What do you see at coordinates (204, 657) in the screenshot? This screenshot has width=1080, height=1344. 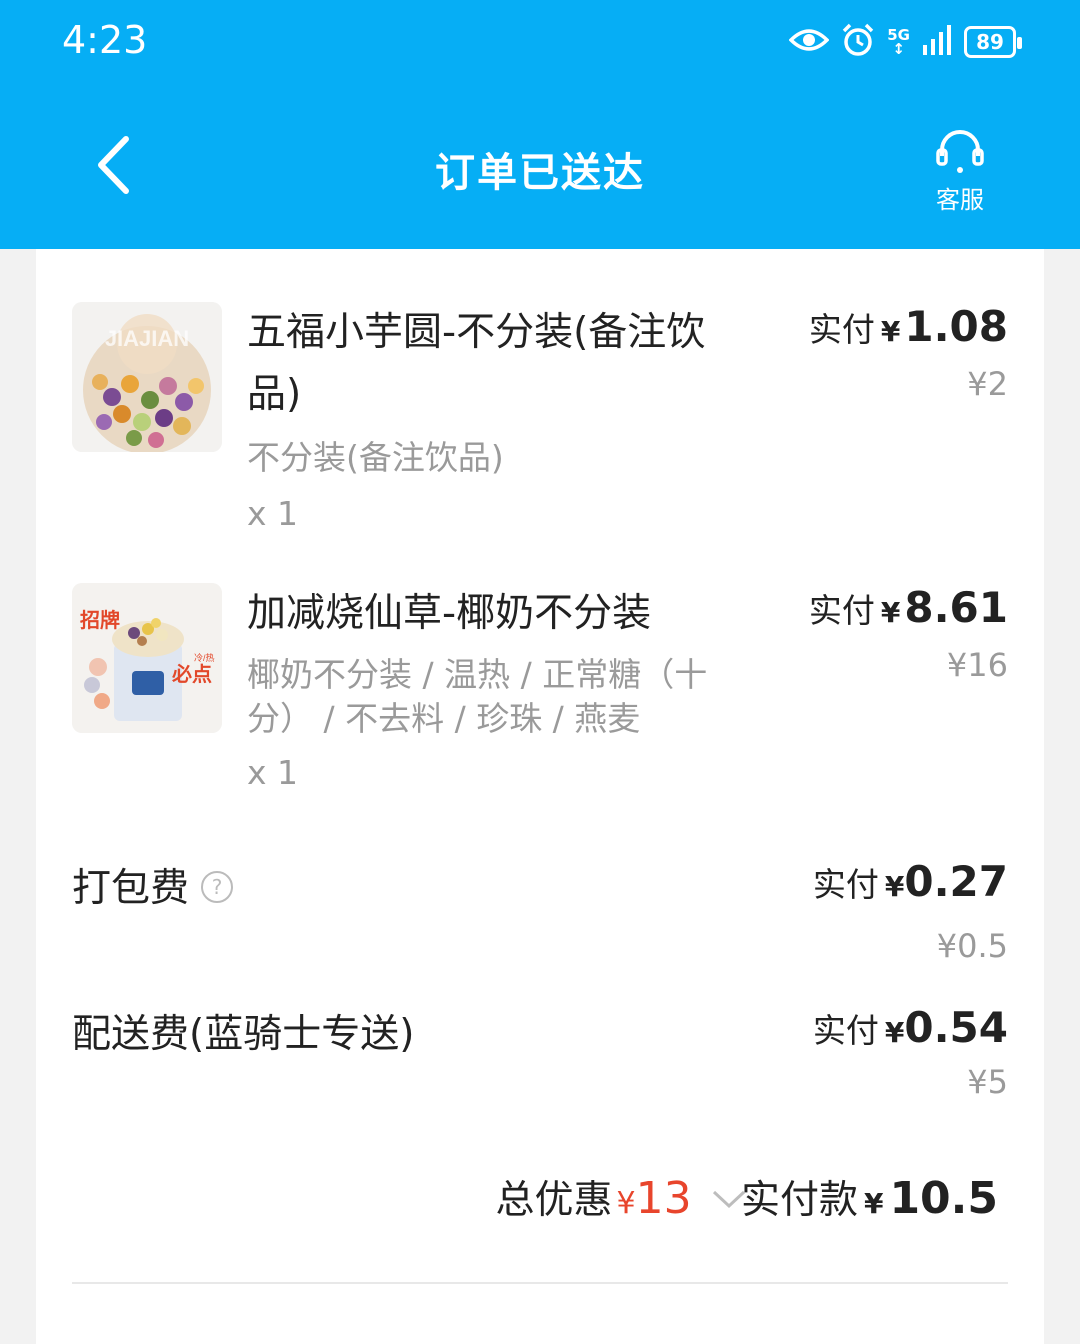 I see `thumb-badge-small: 冷/热` at bounding box center [204, 657].